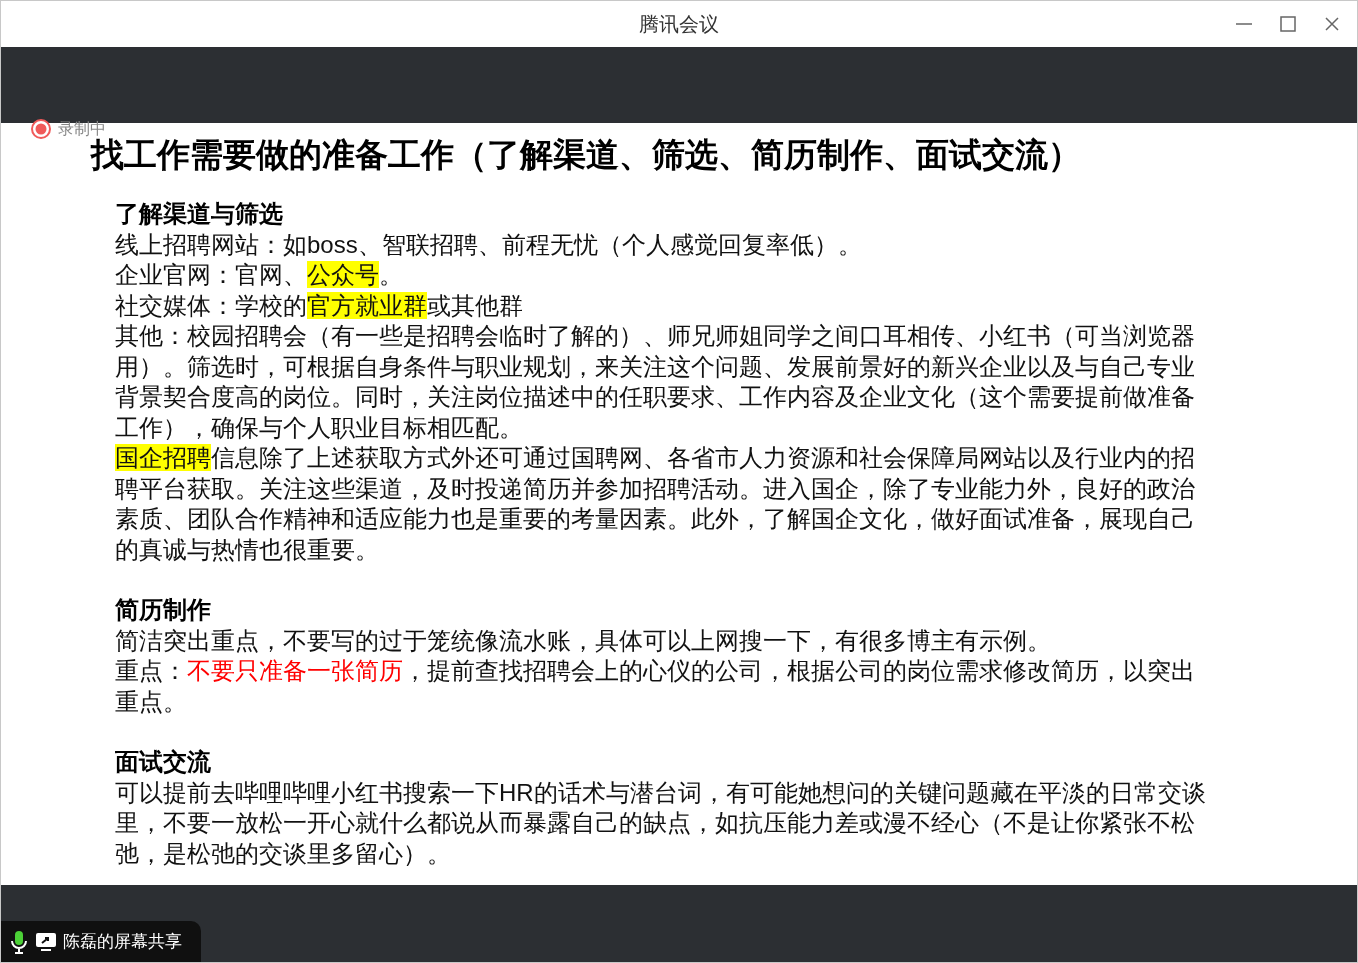 The image size is (1358, 963). I want to click on paragraph: 社交媒体：学校的官方就业群或其他群, so click(319, 305).